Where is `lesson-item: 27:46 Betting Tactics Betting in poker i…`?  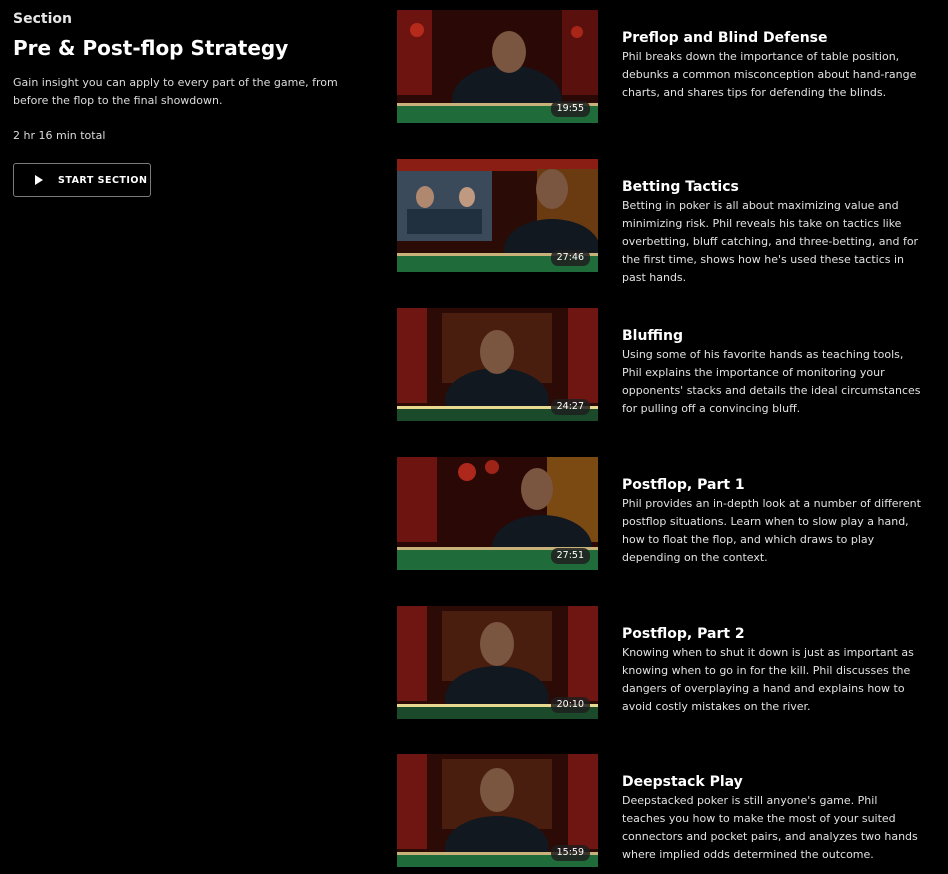
lesson-item: 27:46 Betting Tactics Betting in poker i… is located at coordinates (662, 221).